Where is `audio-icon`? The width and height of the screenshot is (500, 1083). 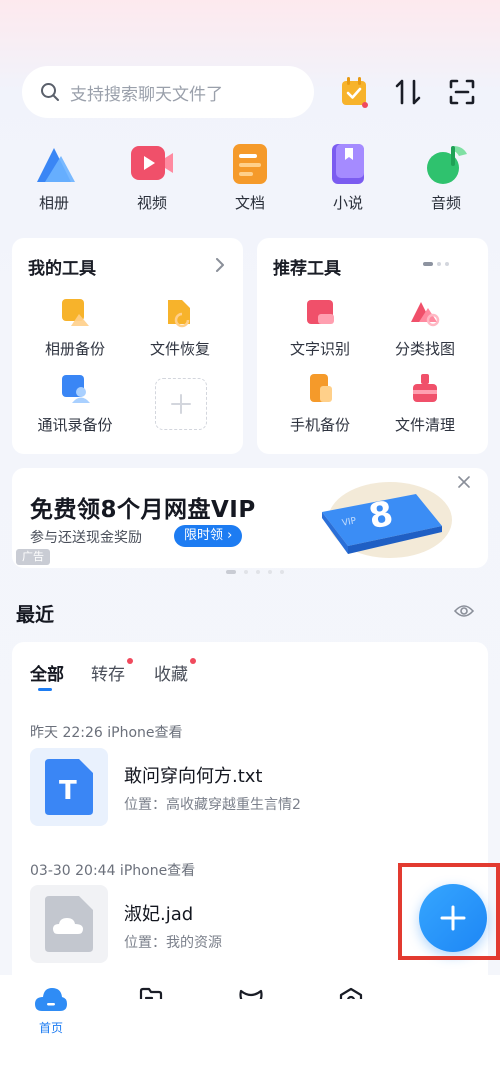
audio-icon is located at coordinates (446, 164).